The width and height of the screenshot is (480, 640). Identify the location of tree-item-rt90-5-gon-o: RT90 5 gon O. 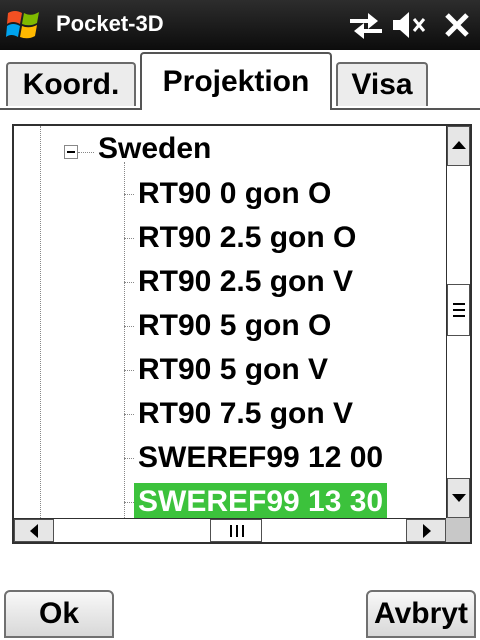
(234, 326).